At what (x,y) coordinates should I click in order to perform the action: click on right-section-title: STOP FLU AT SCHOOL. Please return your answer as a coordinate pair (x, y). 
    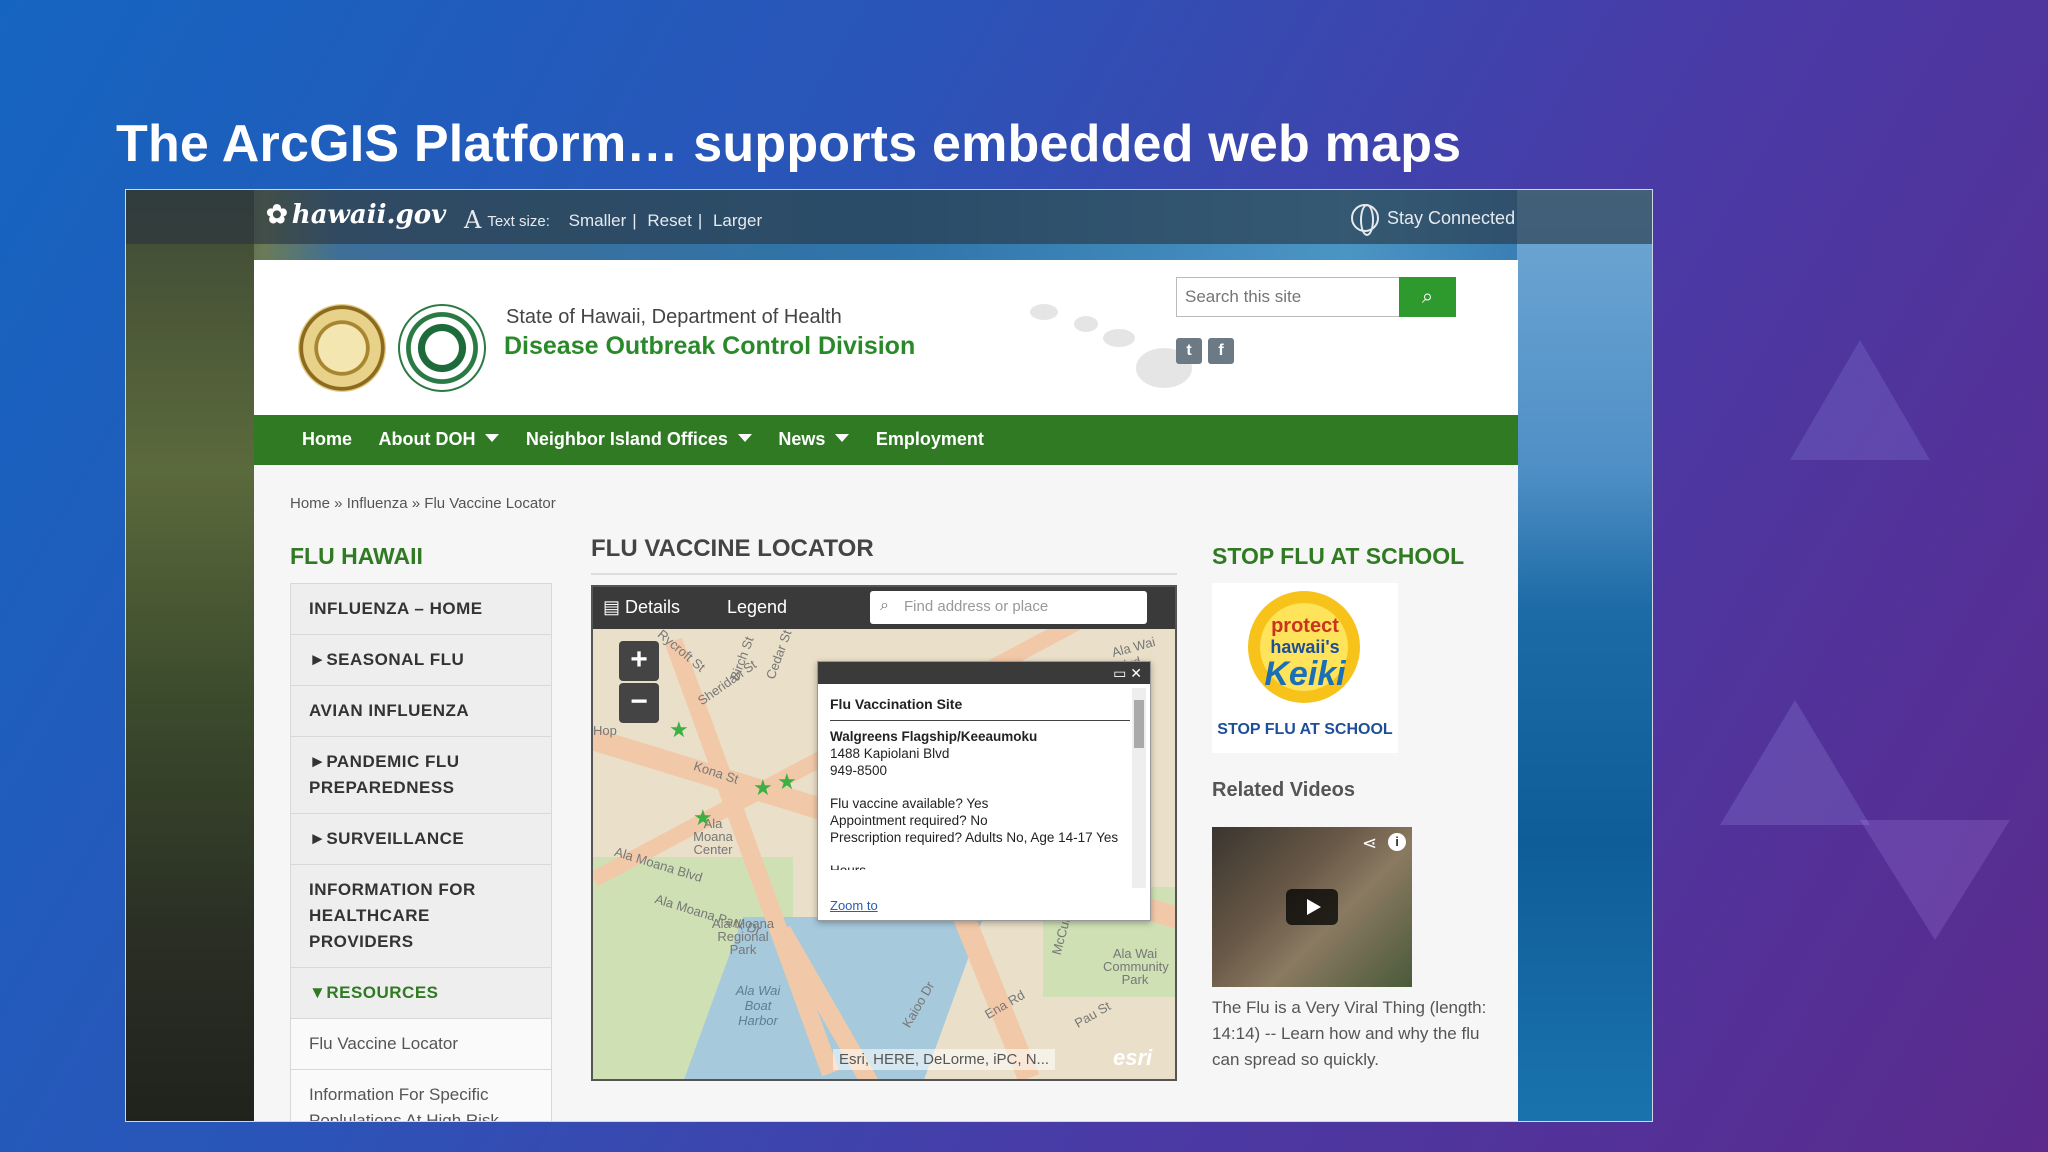
    Looking at the image, I should click on (1338, 556).